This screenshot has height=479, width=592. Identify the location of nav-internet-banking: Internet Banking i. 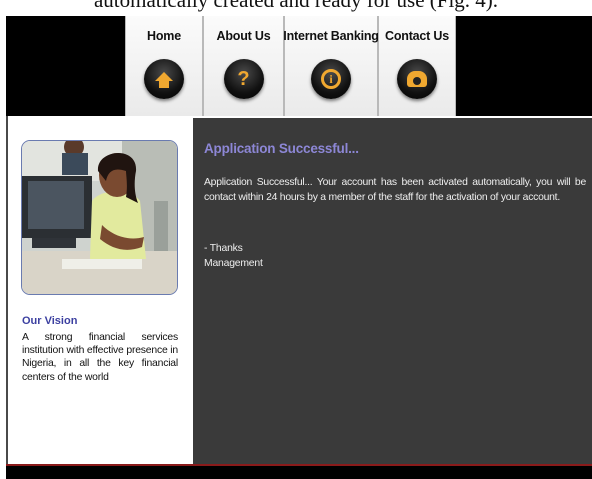
(331, 66).